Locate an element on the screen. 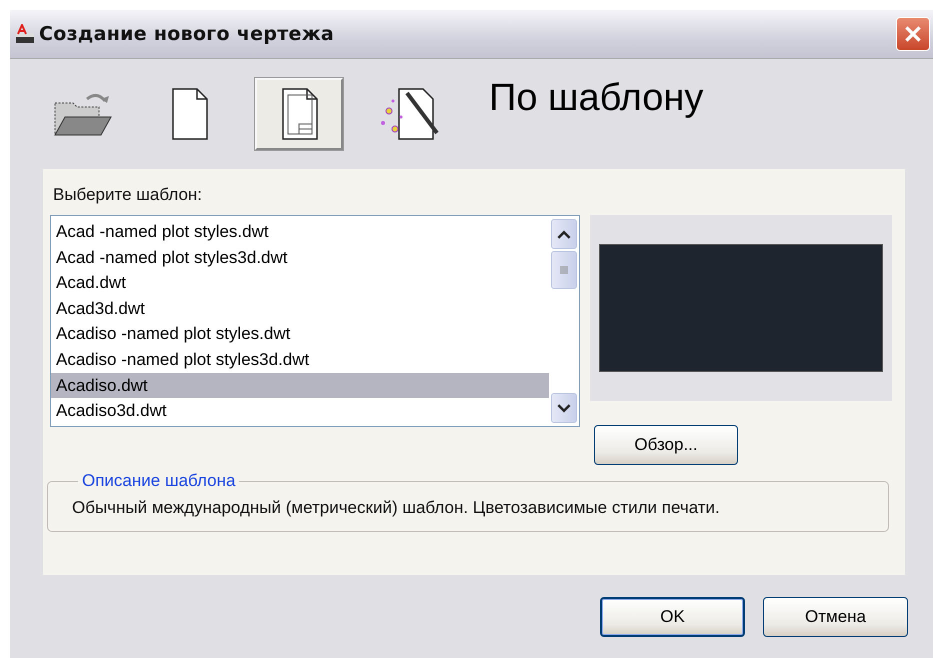 This screenshot has height=658, width=933. mode-heading: По шаблону is located at coordinates (596, 98).